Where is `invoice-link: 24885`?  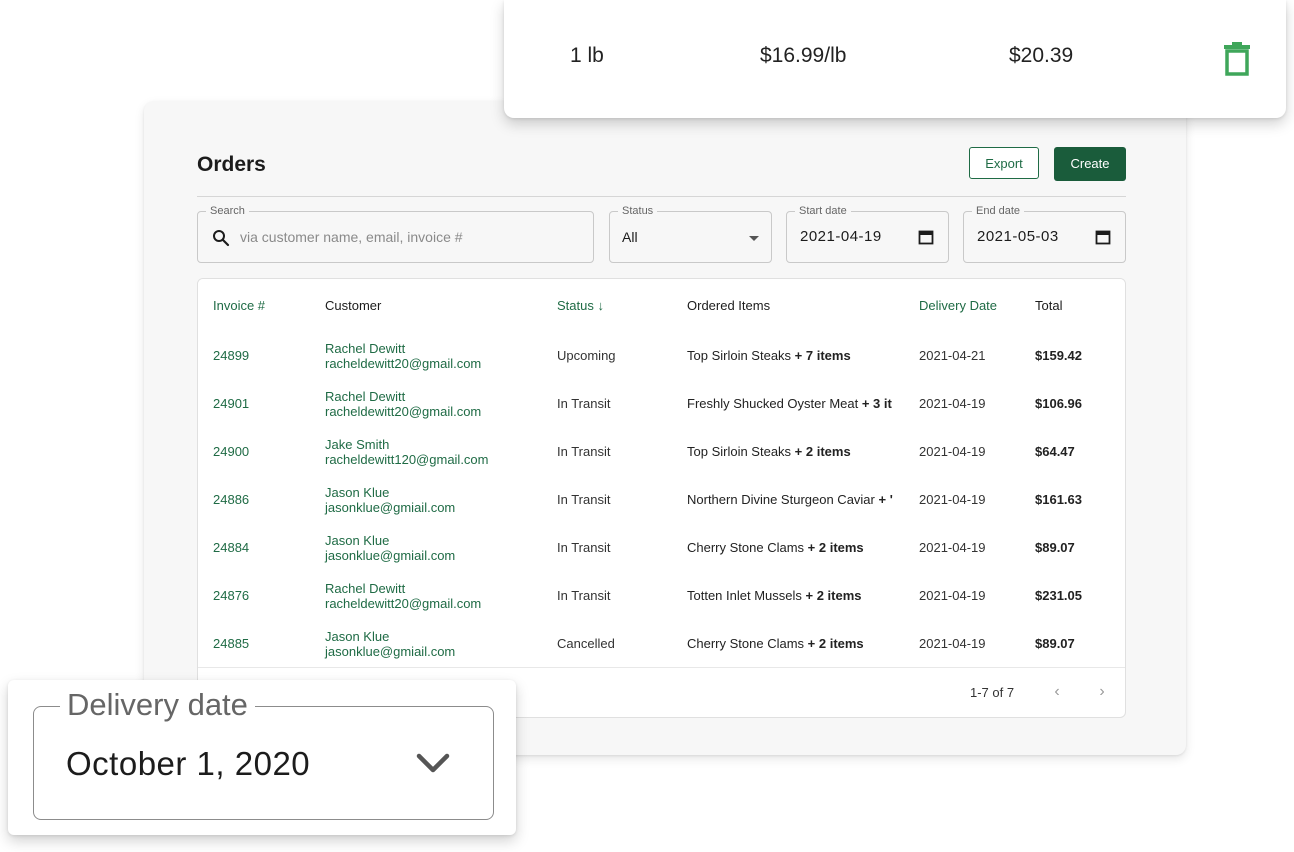
invoice-link: 24885 is located at coordinates (231, 643).